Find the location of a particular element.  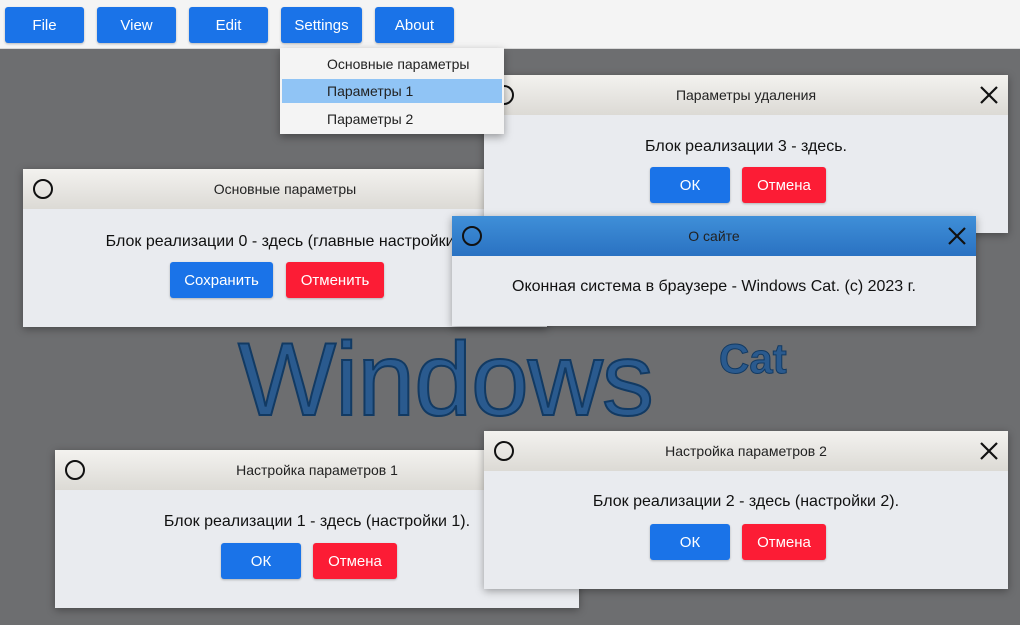

window-content-text: Блок реализации 2 - здесь (настройки 2). is located at coordinates (746, 501).